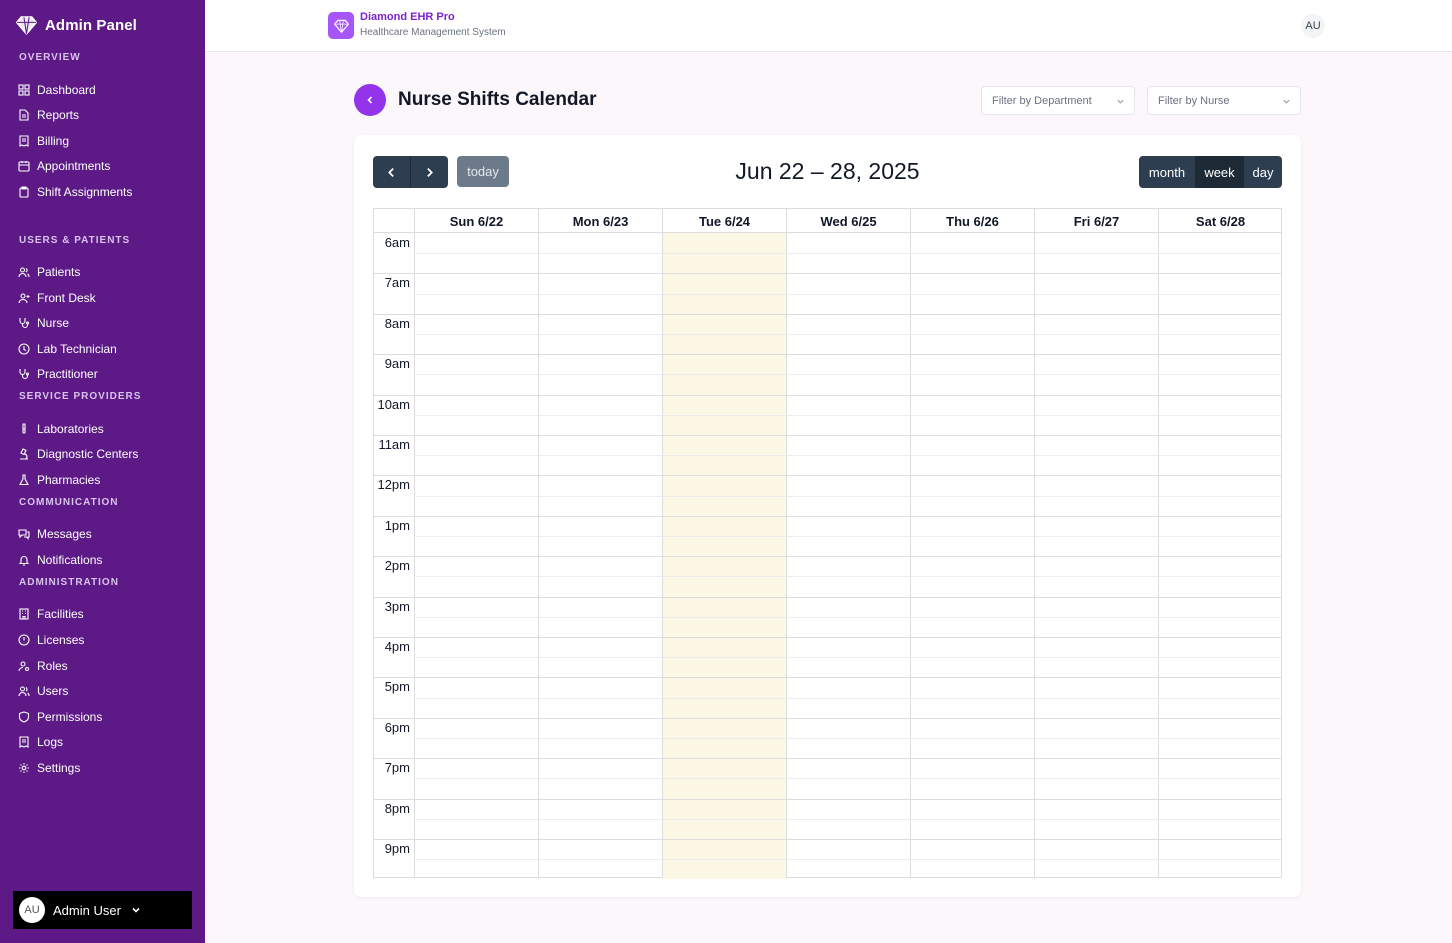  Describe the element at coordinates (32, 910) in the screenshot. I see `avatar: AU` at that location.